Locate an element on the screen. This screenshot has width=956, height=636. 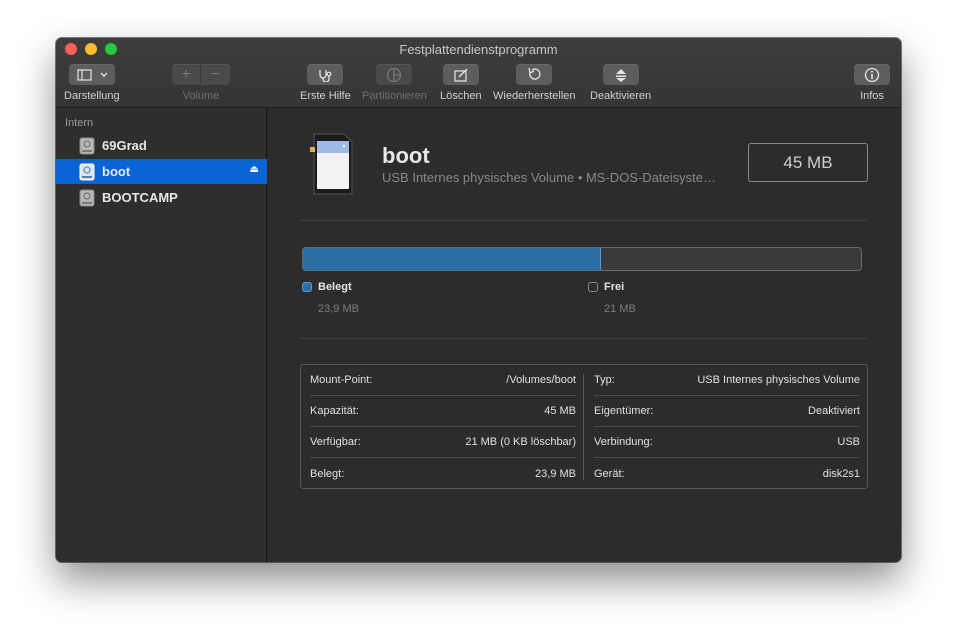
info-row-owners: Eigentümer: Deaktiviert is located at coordinates (727, 411).